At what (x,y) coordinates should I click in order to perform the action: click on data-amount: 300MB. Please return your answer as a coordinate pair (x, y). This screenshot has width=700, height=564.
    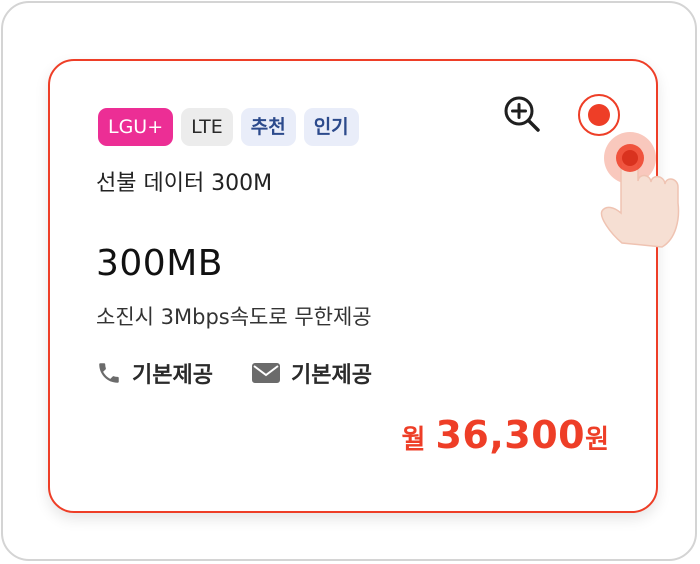
    Looking at the image, I should click on (159, 263).